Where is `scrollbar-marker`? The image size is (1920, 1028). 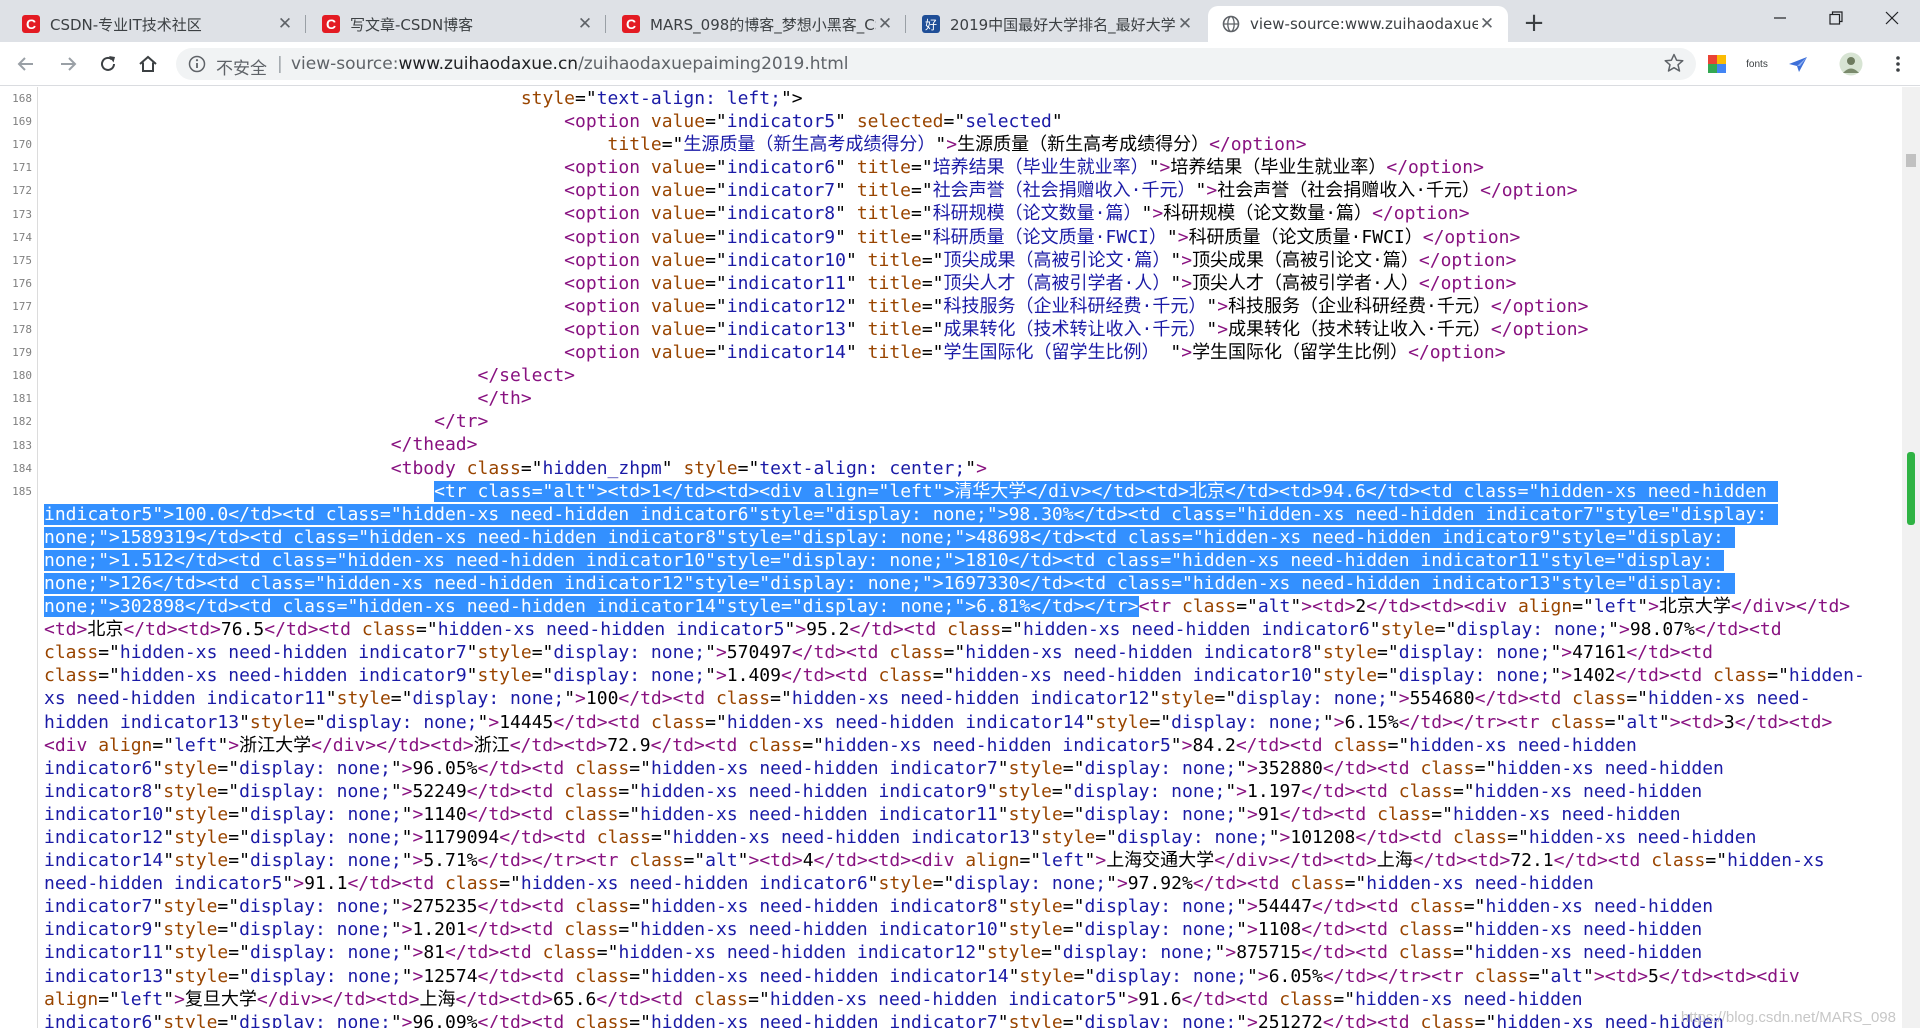
scrollbar-marker is located at coordinates (1911, 488).